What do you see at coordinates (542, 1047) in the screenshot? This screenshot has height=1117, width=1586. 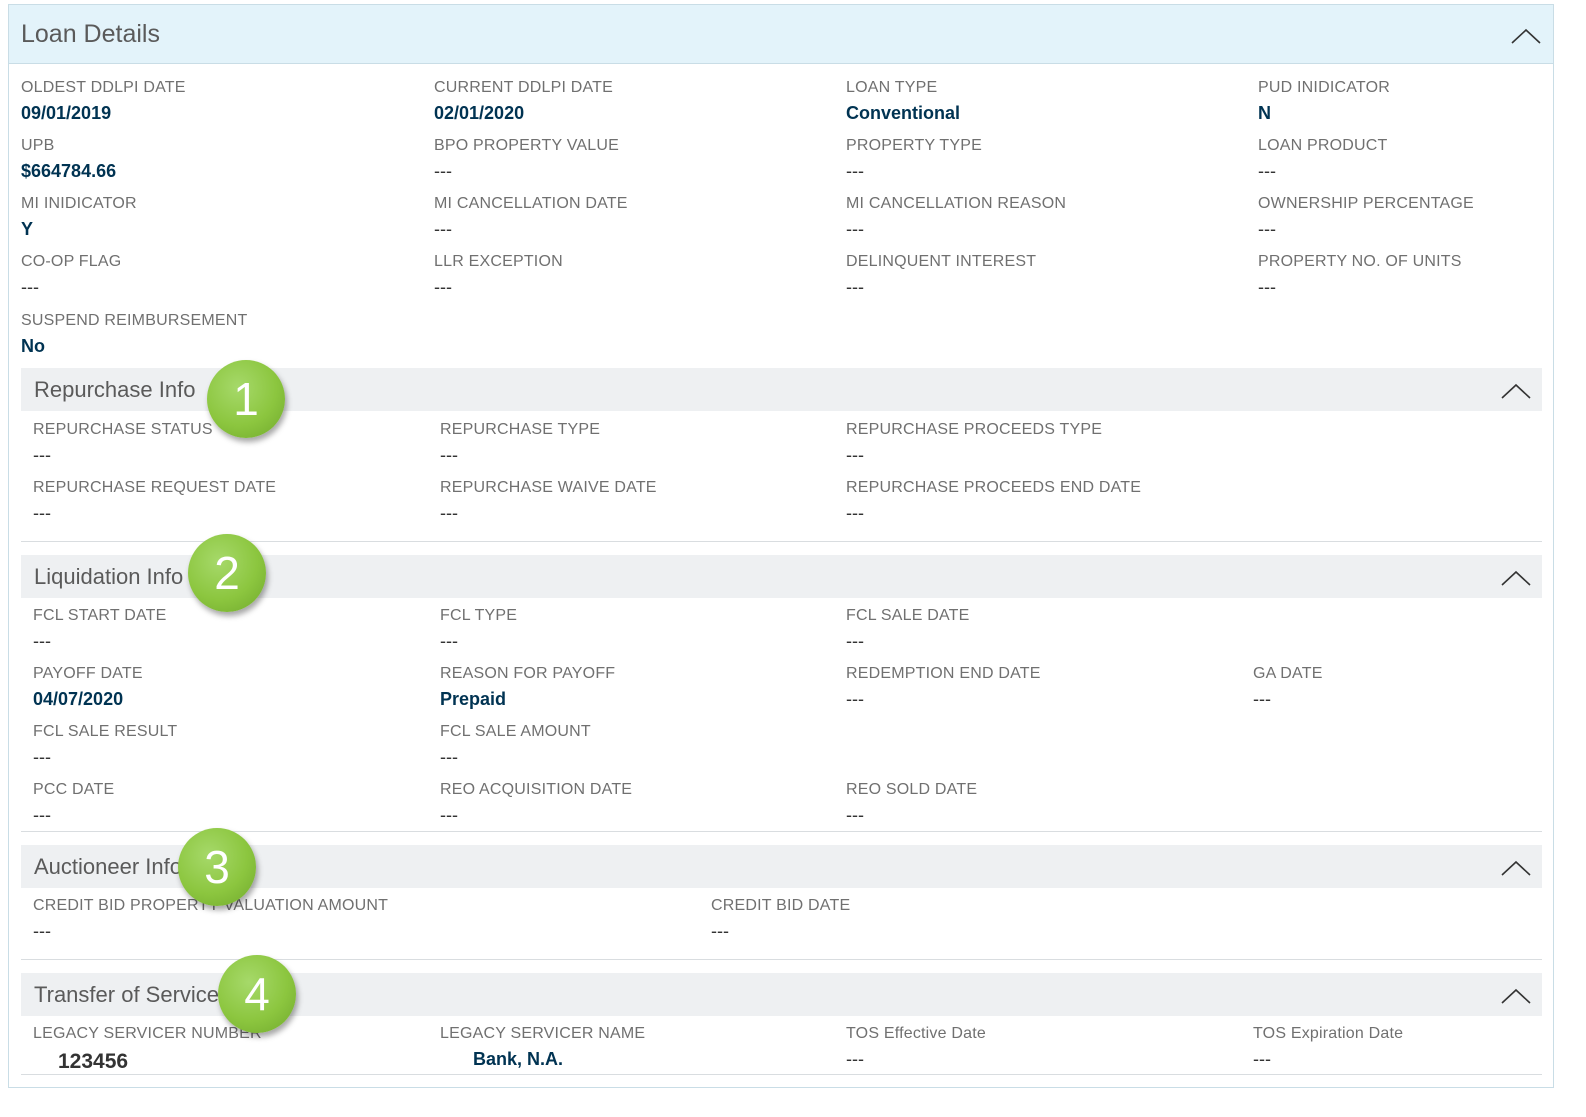 I see `field-legacy-servicer-name: LEGACY SERVICER NAME Bank, N.A.` at bounding box center [542, 1047].